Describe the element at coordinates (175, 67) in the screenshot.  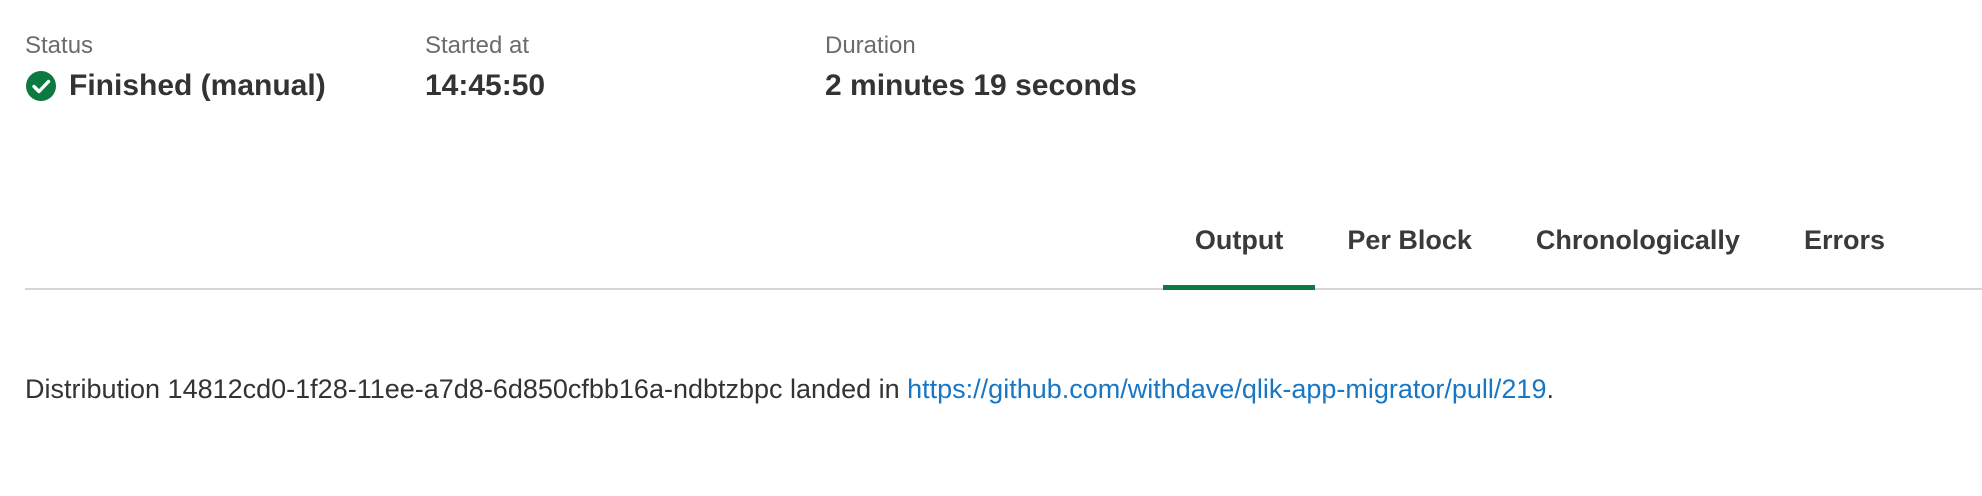
I see `status-stat: Status Finished (manual)` at that location.